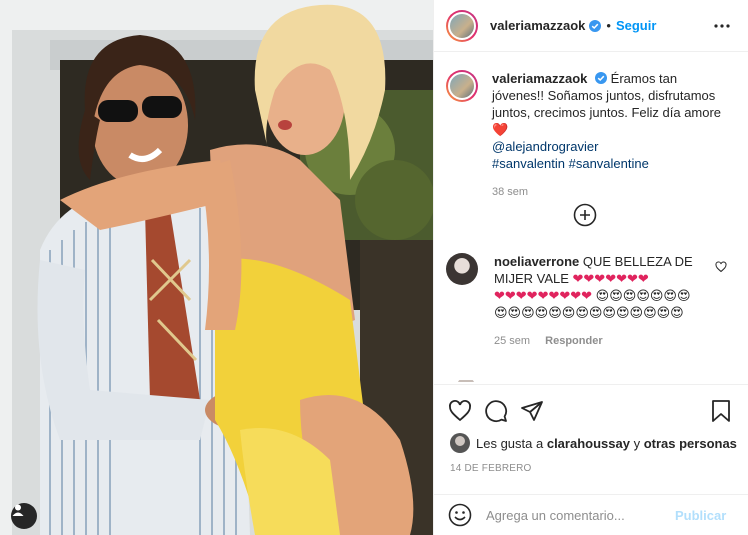  I want to click on commenter-avatar, so click(462, 269).